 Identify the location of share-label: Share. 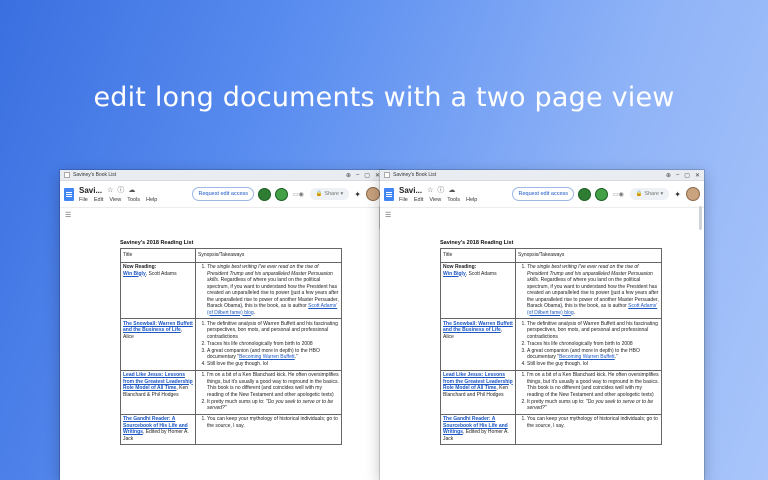
(331, 194).